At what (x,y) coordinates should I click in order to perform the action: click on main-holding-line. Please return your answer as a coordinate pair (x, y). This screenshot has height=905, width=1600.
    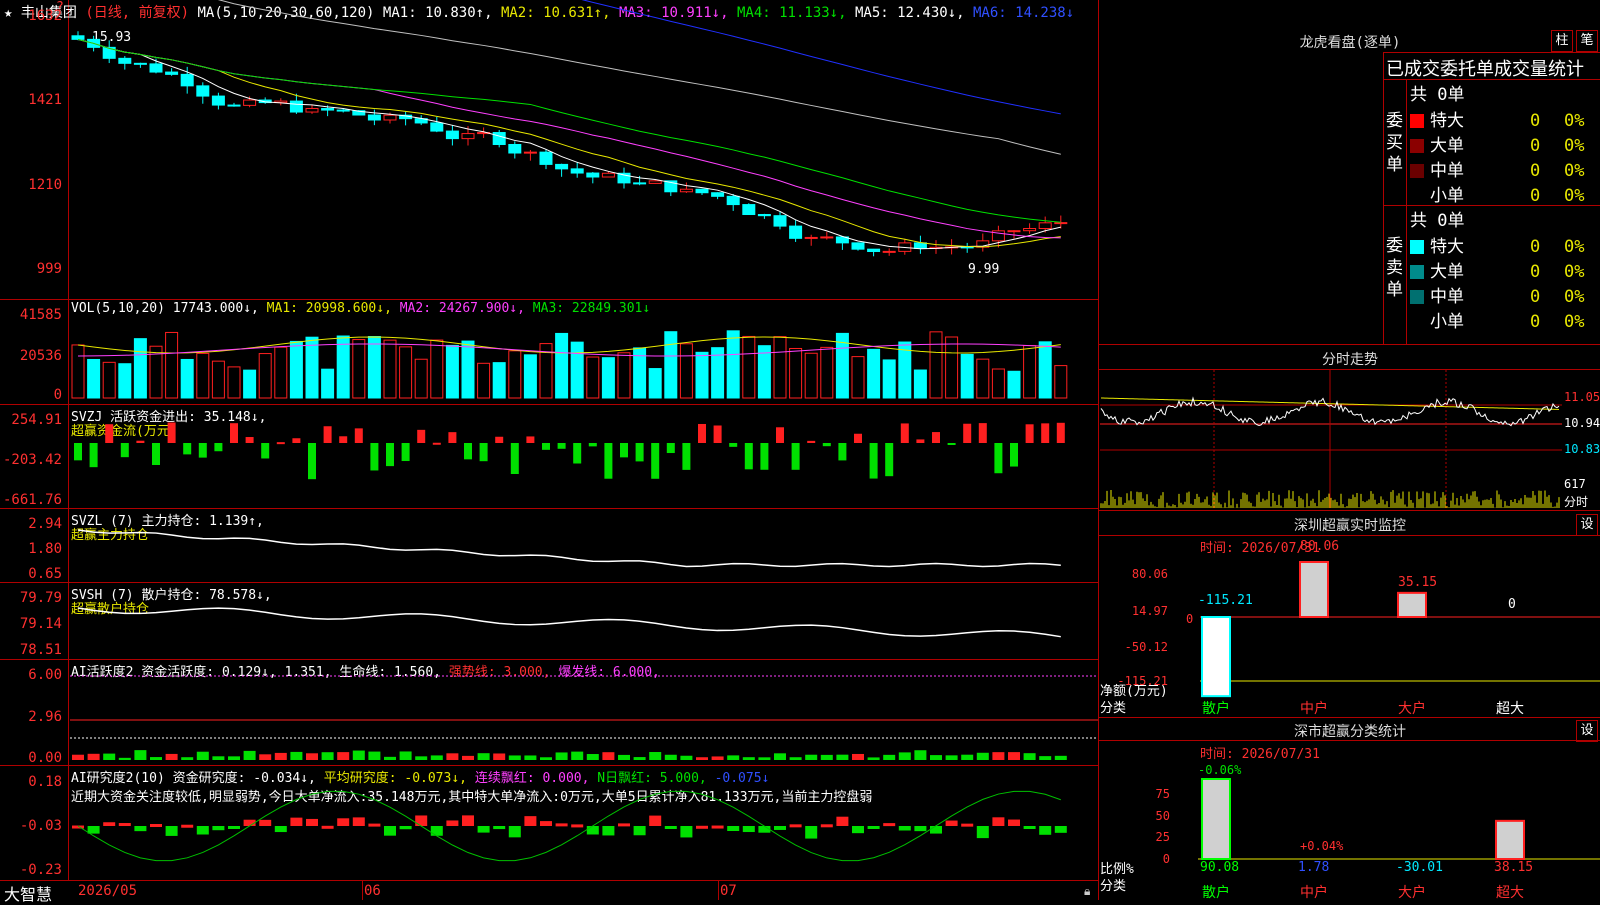
    Looking at the image, I should click on (569, 548).